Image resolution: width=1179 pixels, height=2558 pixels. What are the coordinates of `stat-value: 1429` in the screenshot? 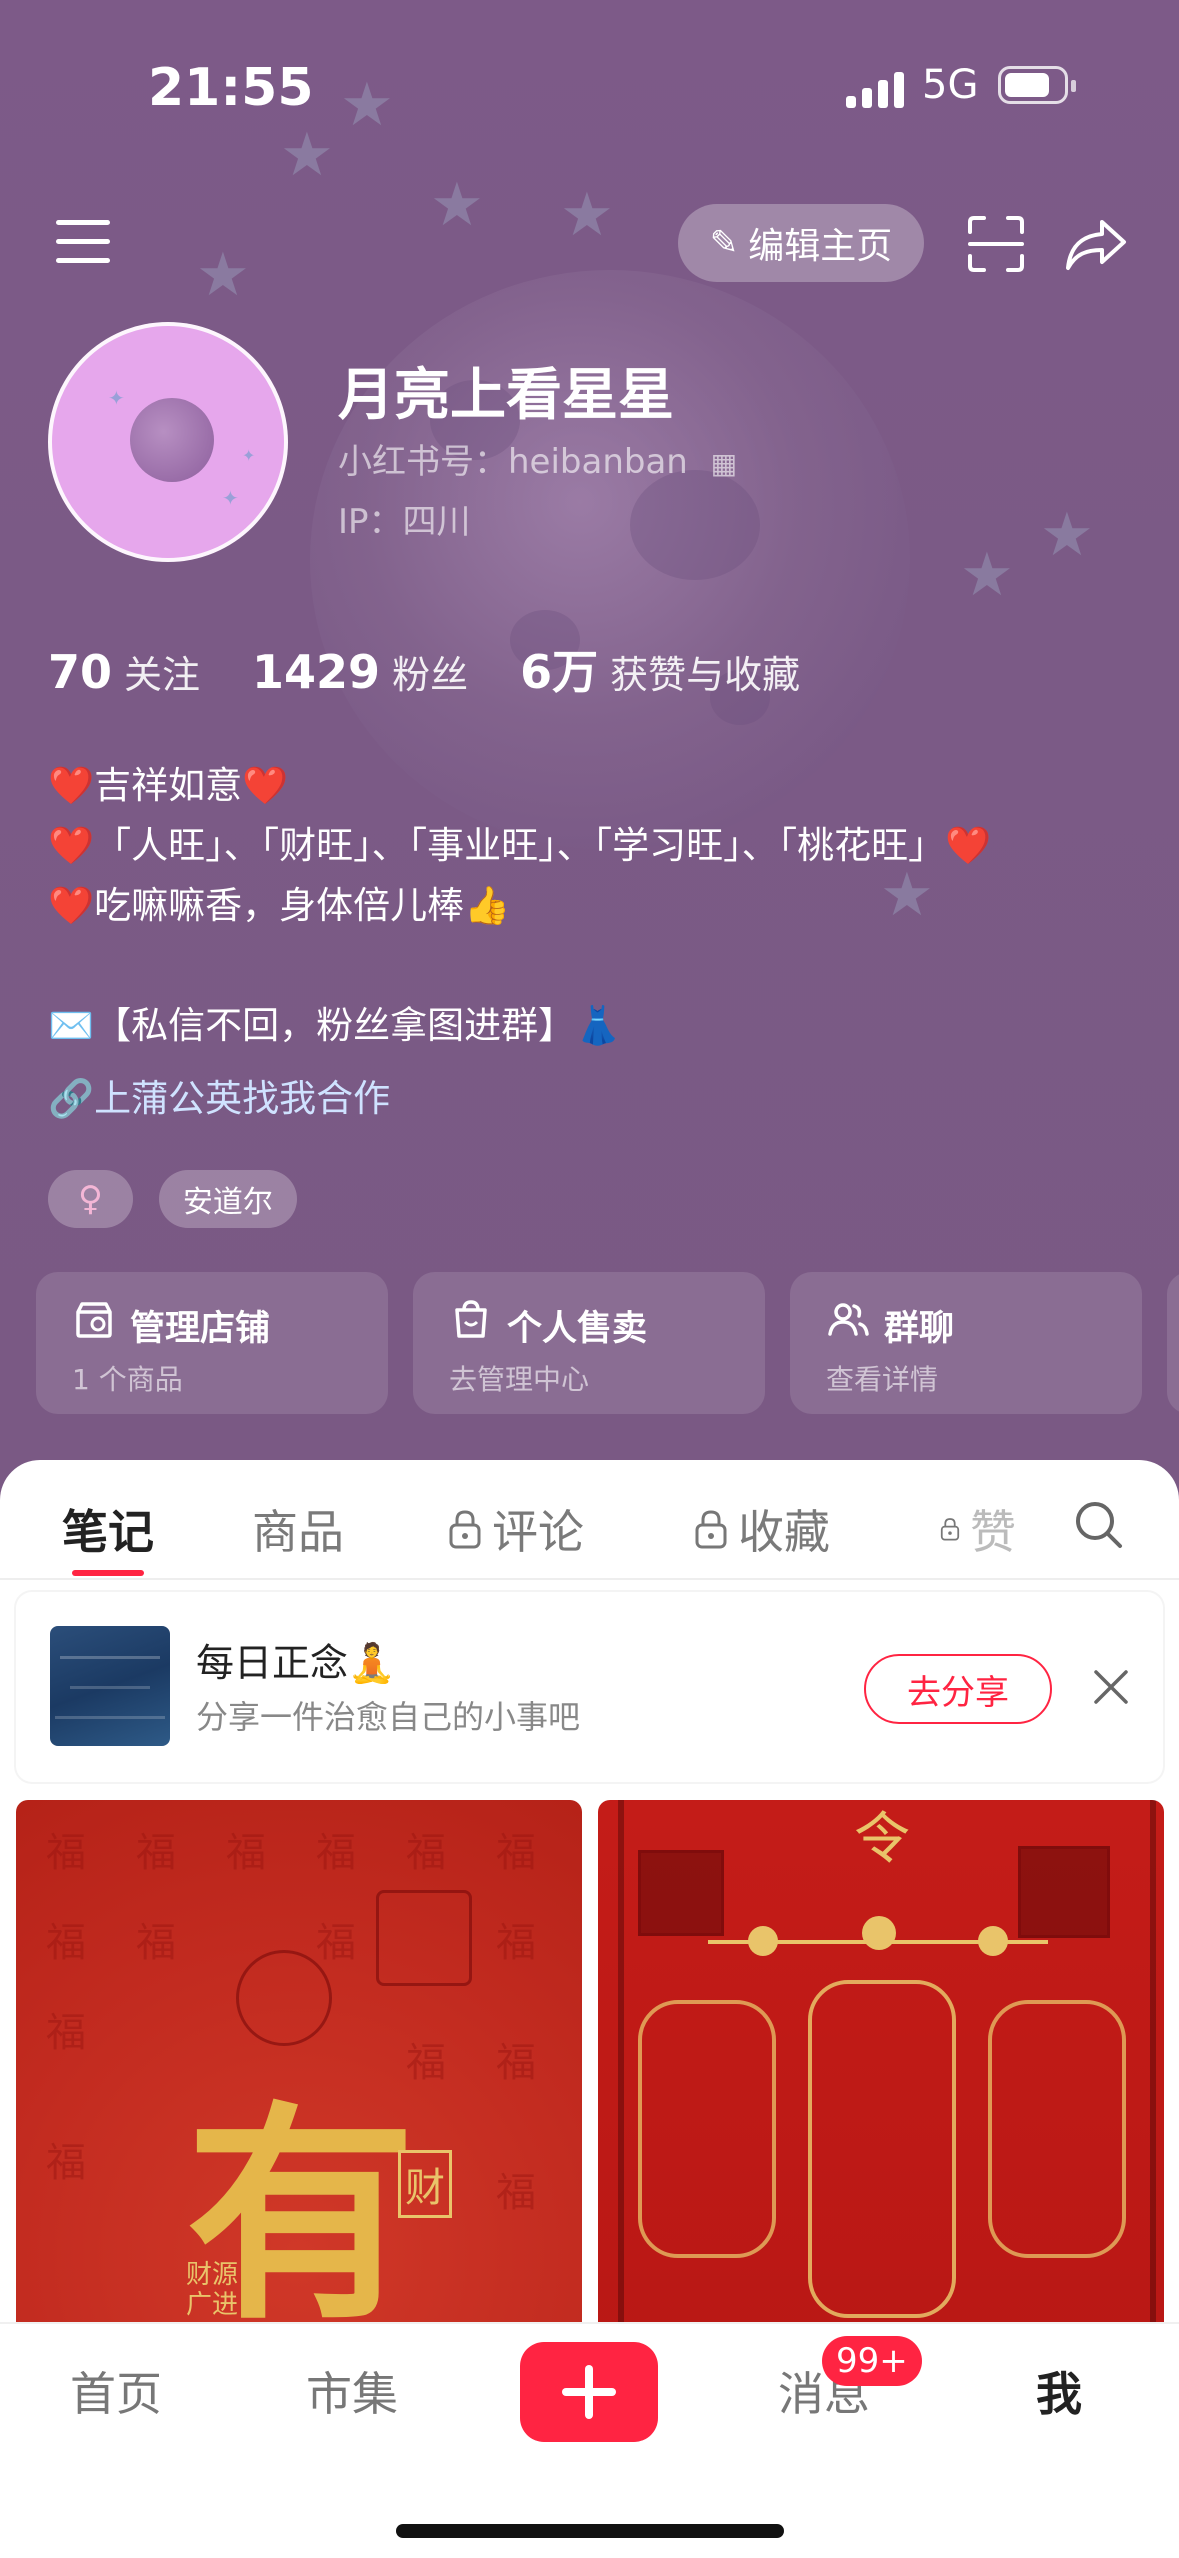 It's located at (316, 672).